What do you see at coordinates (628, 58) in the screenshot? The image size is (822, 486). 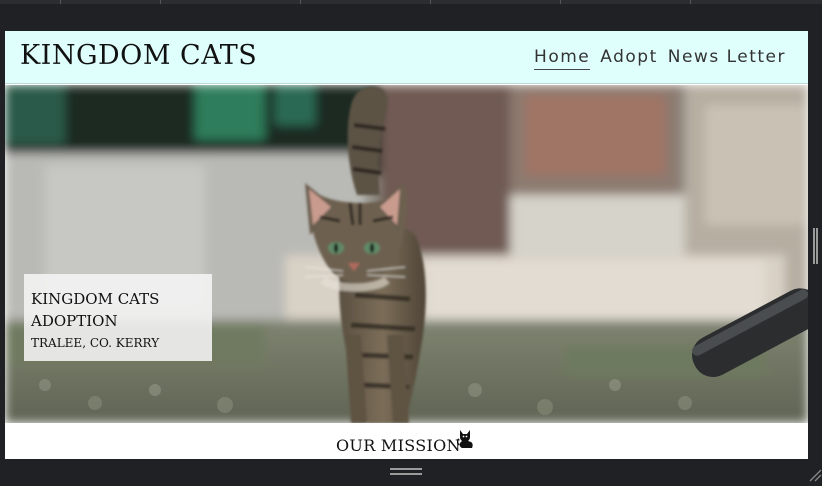 I see `nav-link-adopt: Adopt` at bounding box center [628, 58].